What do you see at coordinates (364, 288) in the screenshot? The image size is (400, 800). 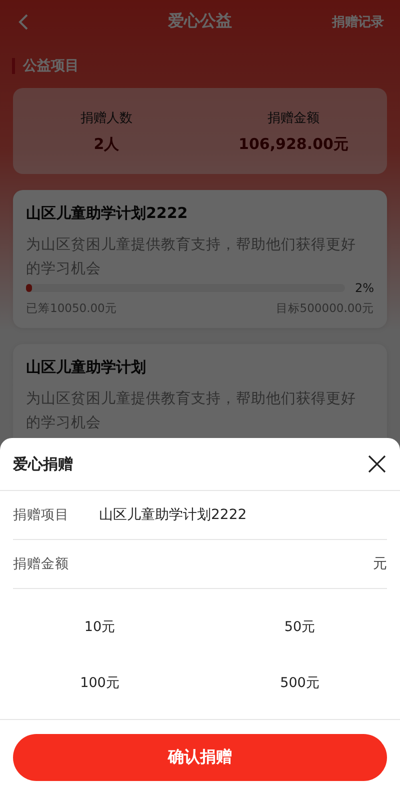 I see `progress-percent: 2%` at bounding box center [364, 288].